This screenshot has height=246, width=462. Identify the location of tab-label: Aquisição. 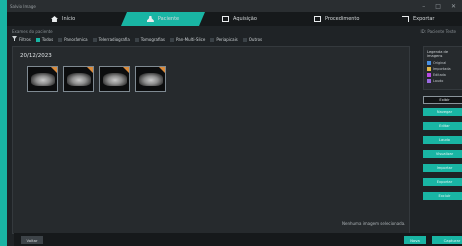
(245, 19).